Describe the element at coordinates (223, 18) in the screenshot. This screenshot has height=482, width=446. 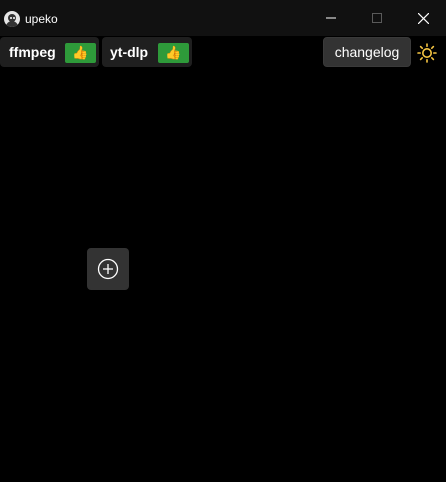
I see `title-bar: upeko` at that location.